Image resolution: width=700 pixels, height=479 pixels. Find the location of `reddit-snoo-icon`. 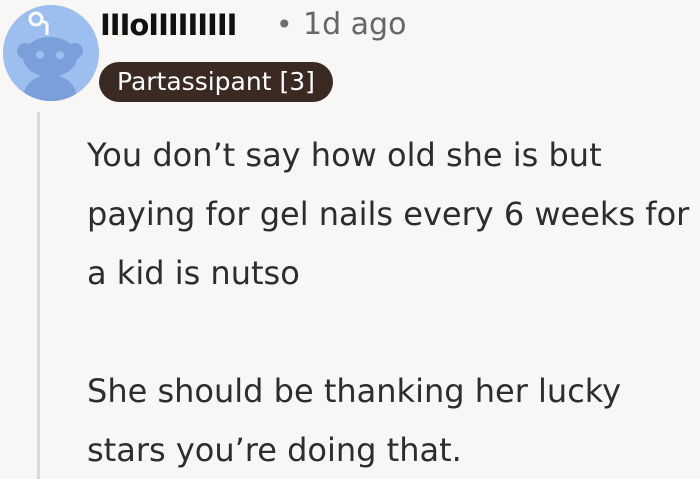

reddit-snoo-icon is located at coordinates (51, 53).